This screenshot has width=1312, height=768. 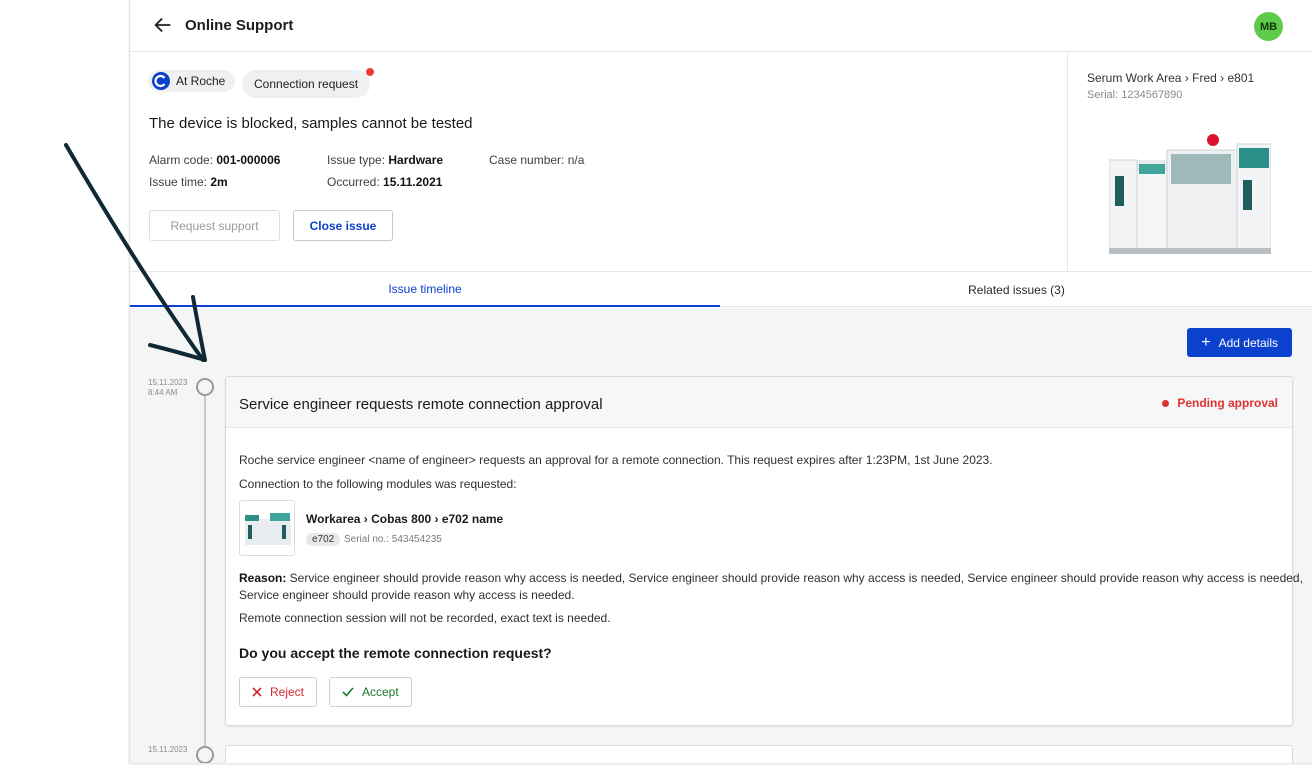 What do you see at coordinates (287, 692) in the screenshot?
I see `reject-label: Reject` at bounding box center [287, 692].